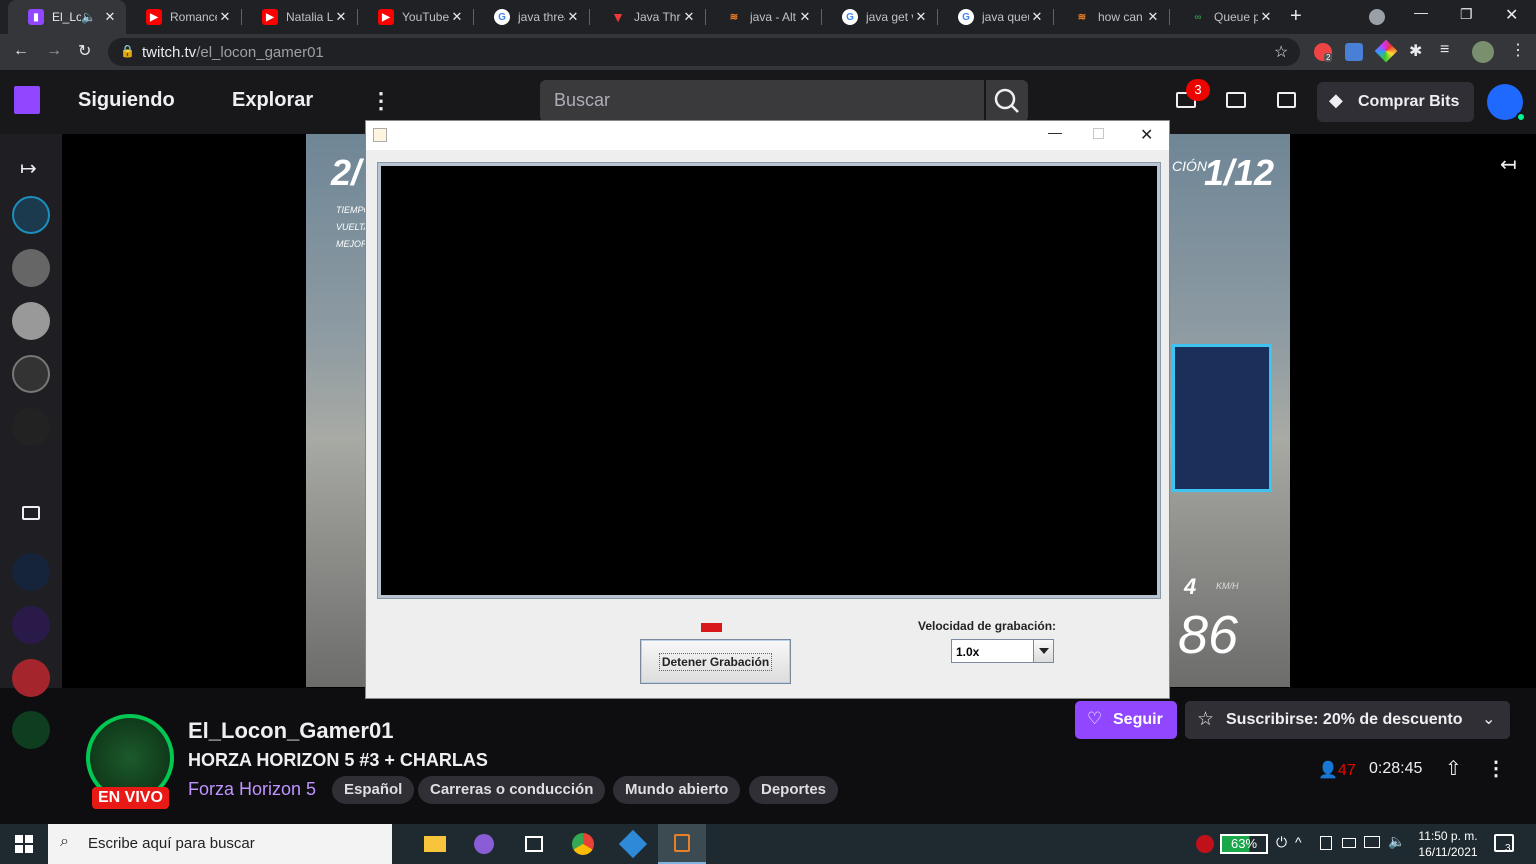  I want to click on speed-select: 1.0x, so click(1002, 651).